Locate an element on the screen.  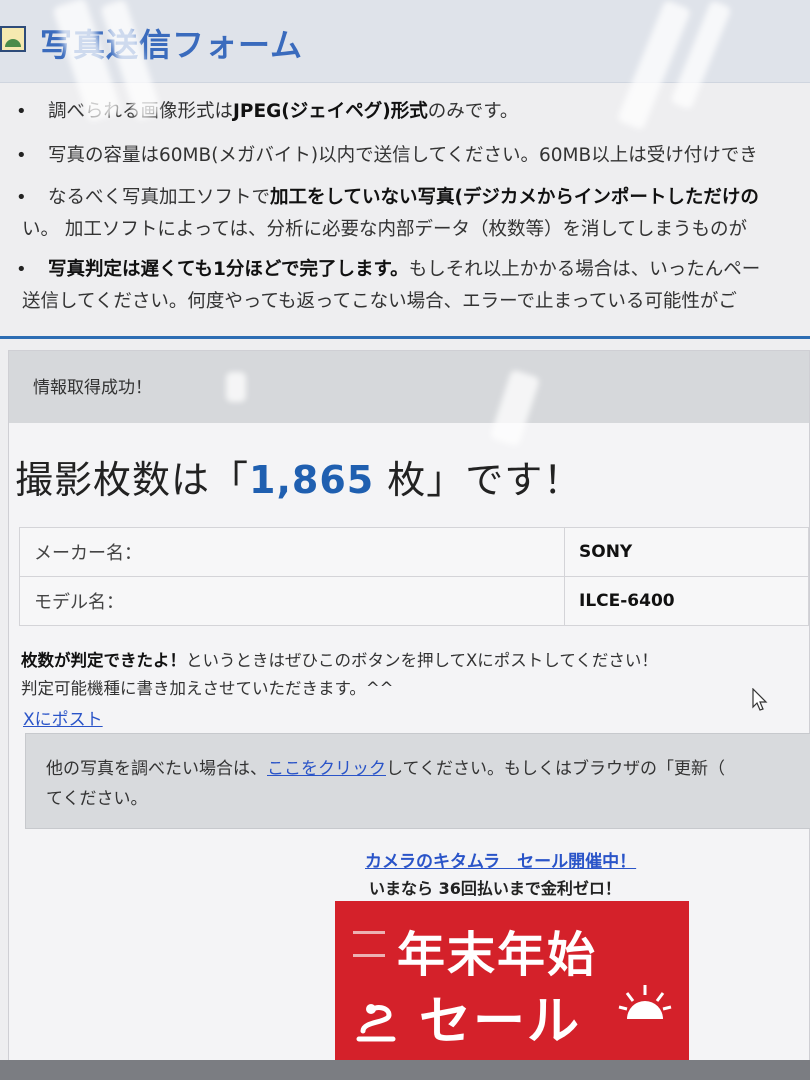
model-value: ILCE-6400 is located at coordinates (686, 601).